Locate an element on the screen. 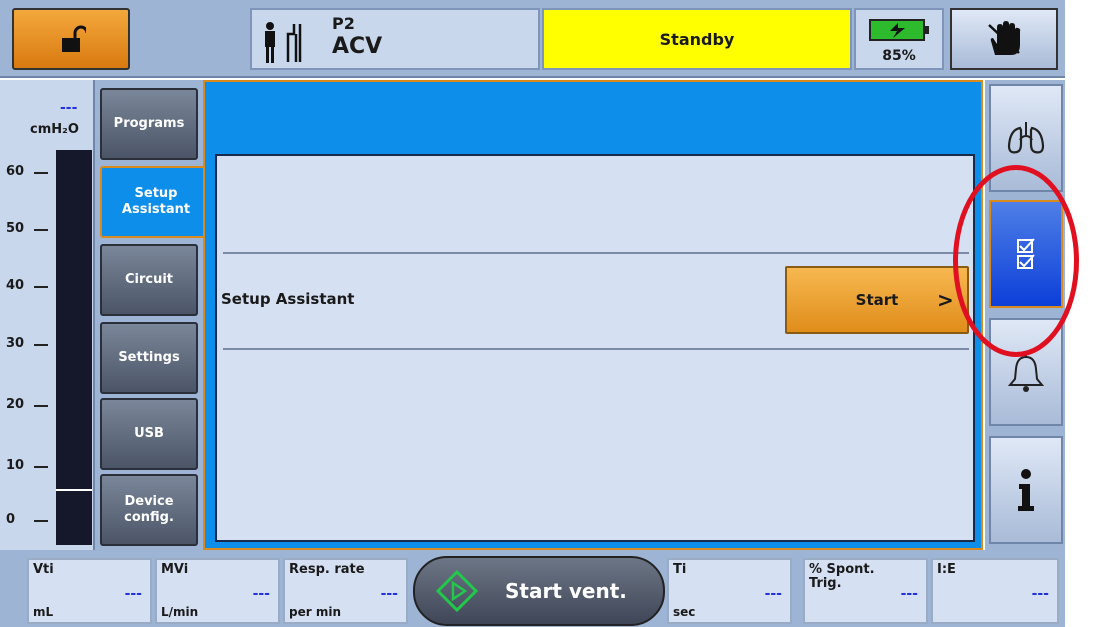  start-setup-assistant-button: Start > is located at coordinates (877, 300).